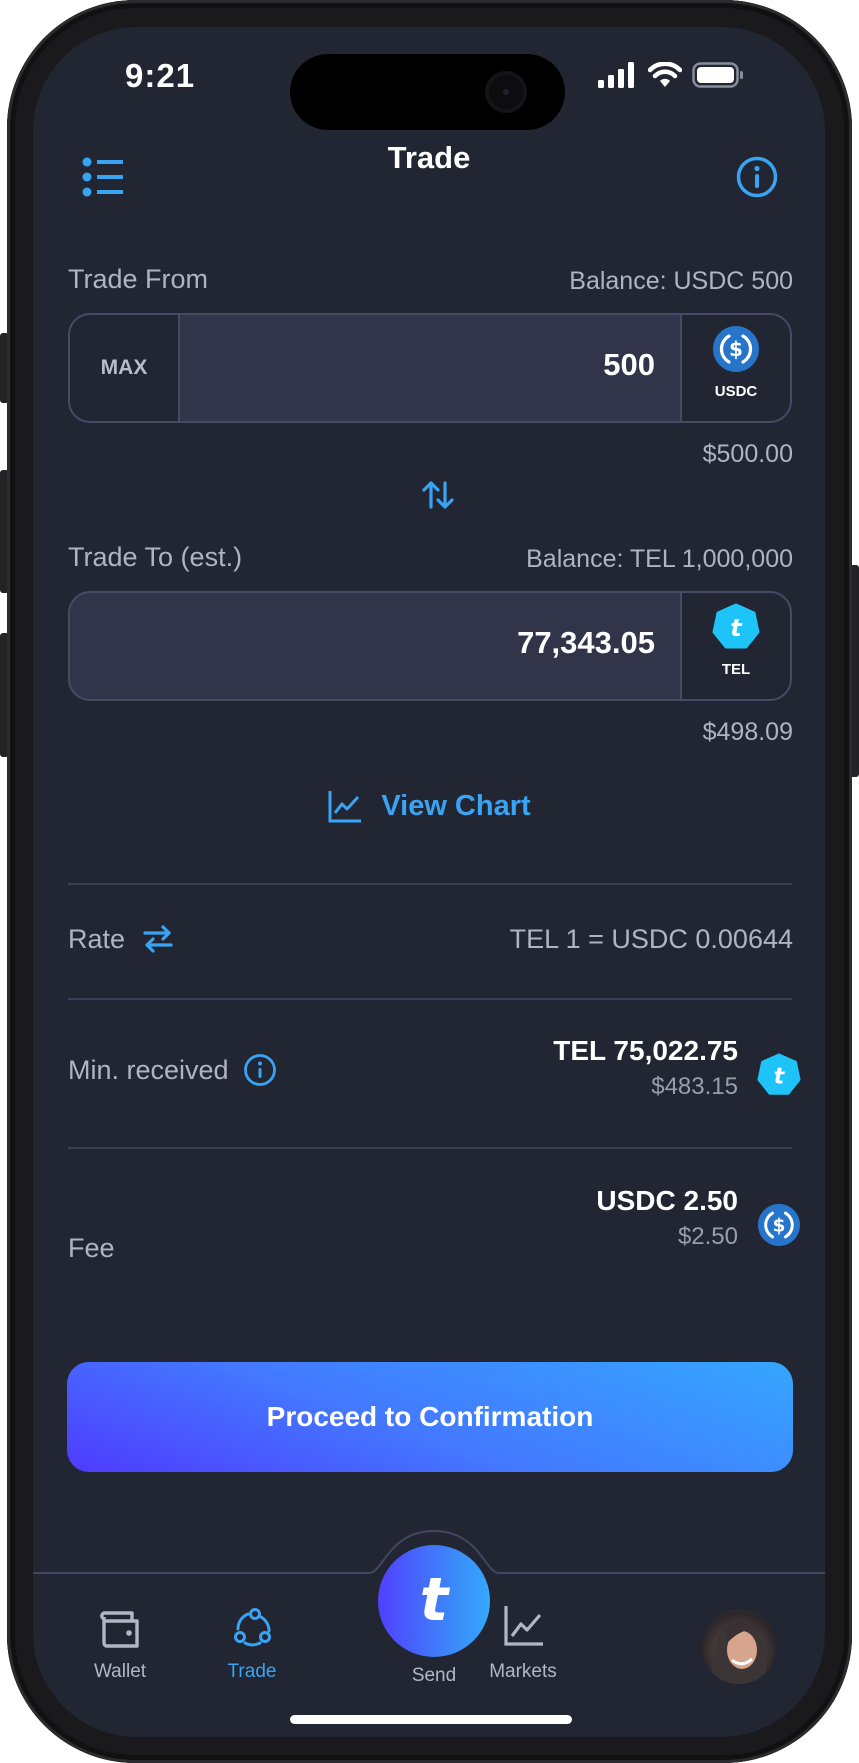  What do you see at coordinates (91, 1248) in the screenshot?
I see `fee-label: Fee` at bounding box center [91, 1248].